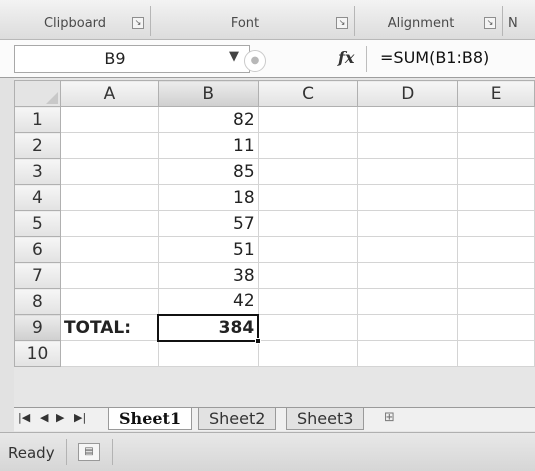 The width and height of the screenshot is (535, 471). Describe the element at coordinates (408, 249) in the screenshot. I see `cell-d6` at that location.